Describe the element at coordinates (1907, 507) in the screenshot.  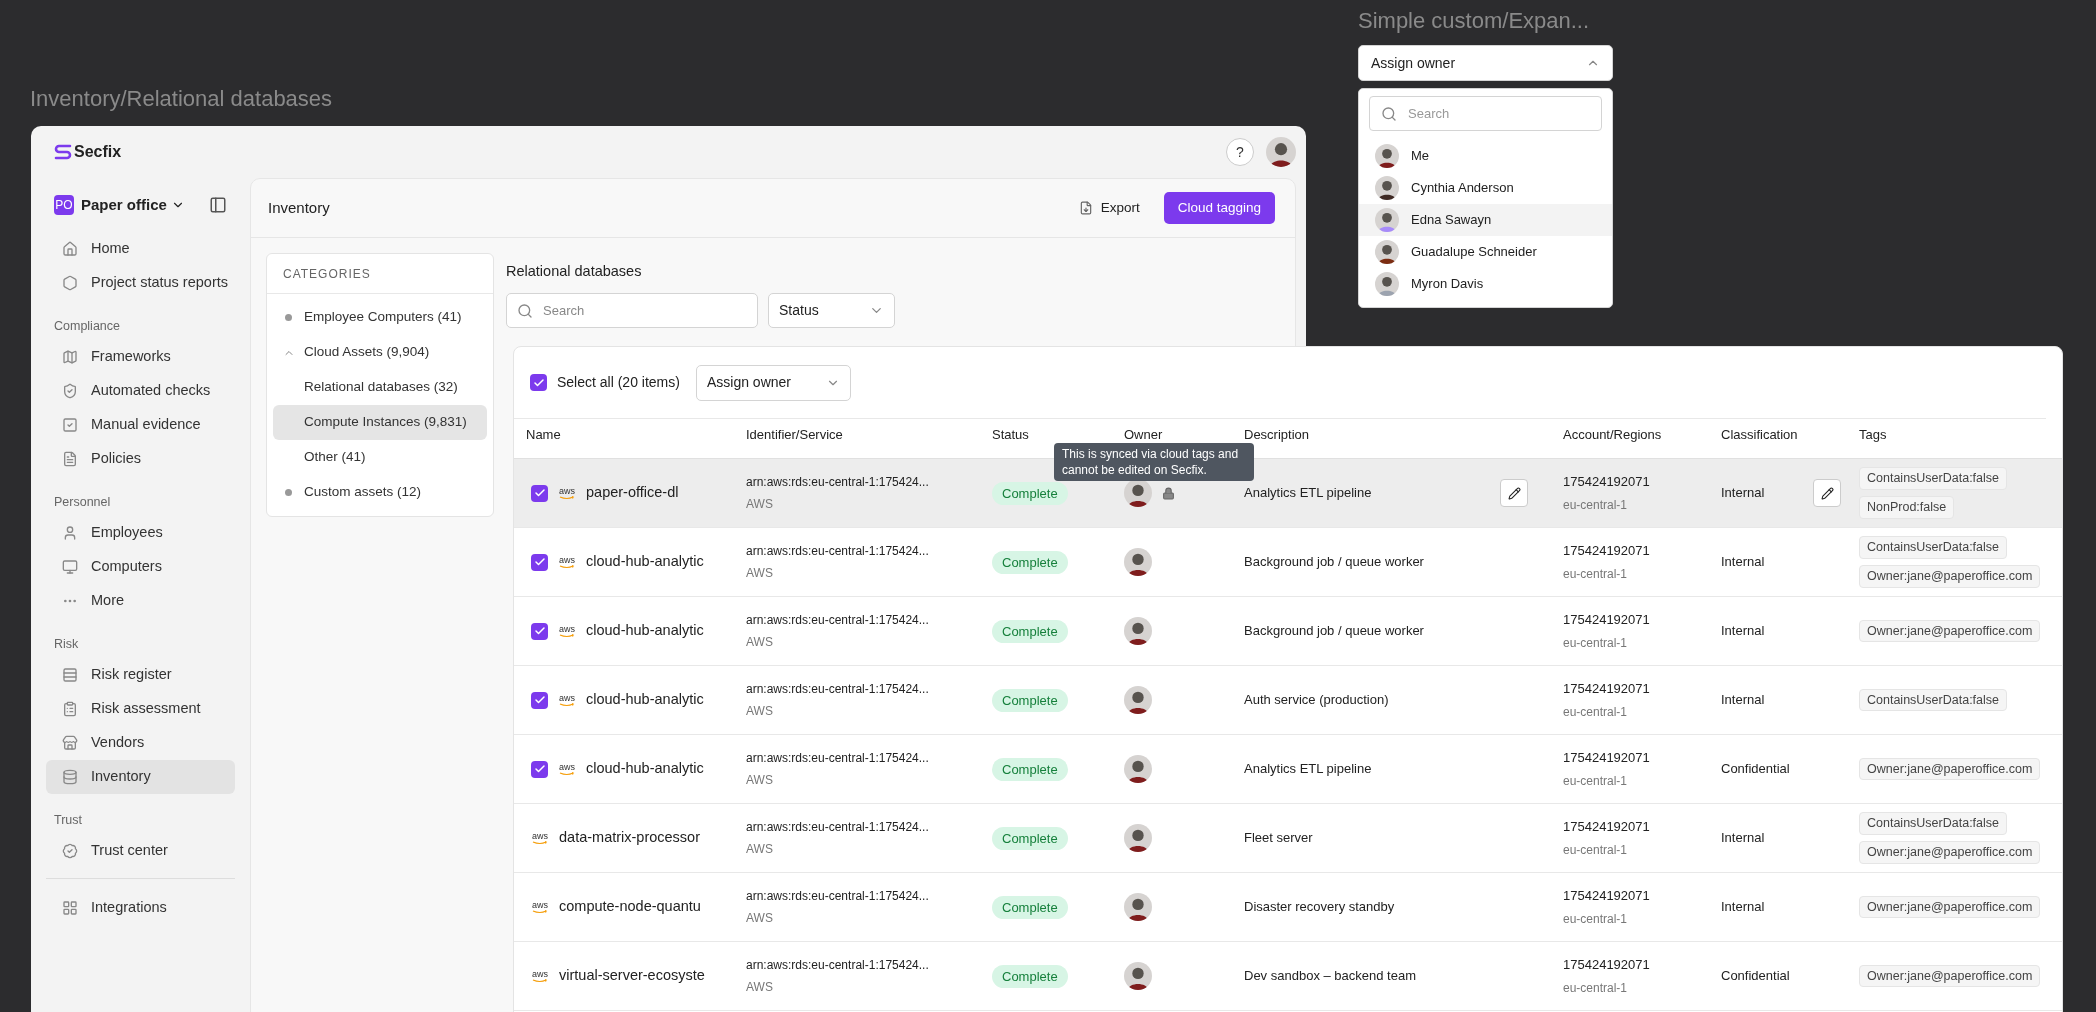
I see `tag: NonProd:false` at that location.